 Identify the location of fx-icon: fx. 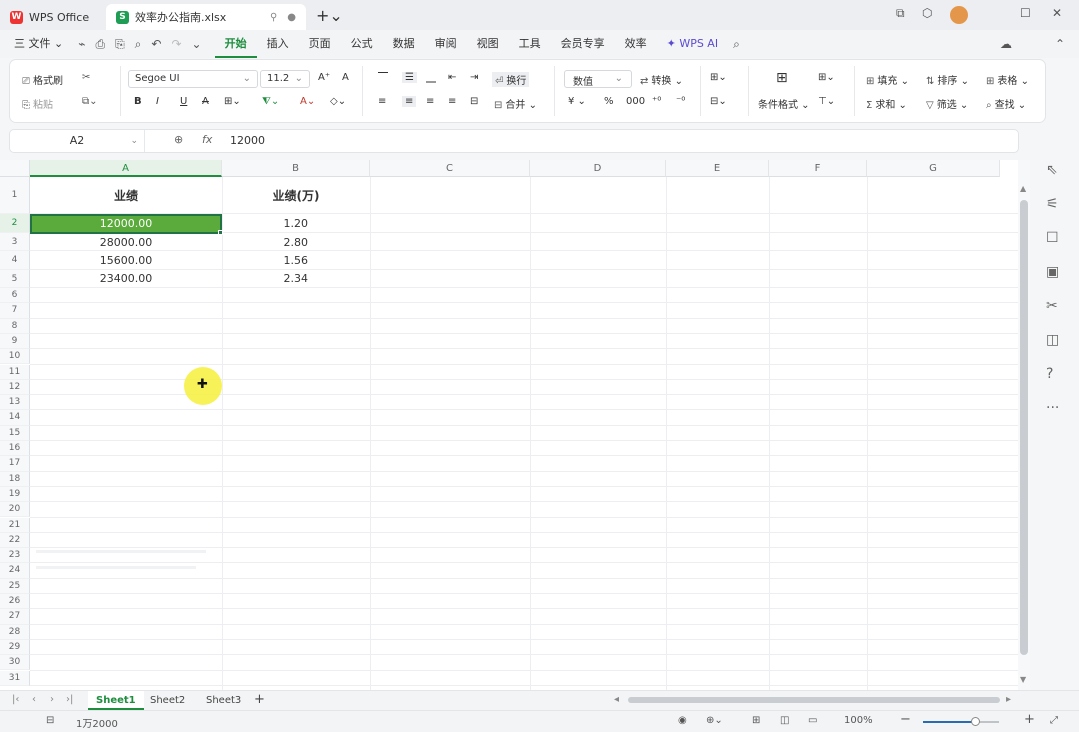
(207, 139).